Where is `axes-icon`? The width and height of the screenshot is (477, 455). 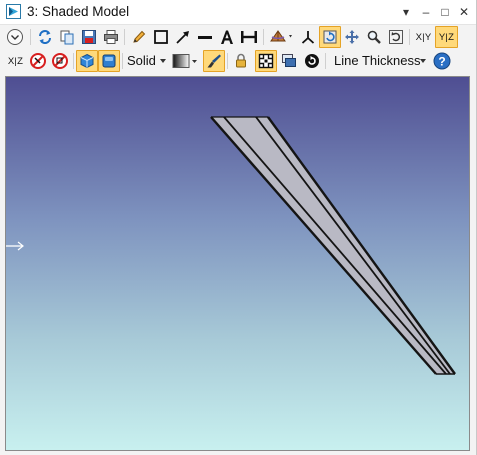
axes-icon is located at coordinates (308, 37).